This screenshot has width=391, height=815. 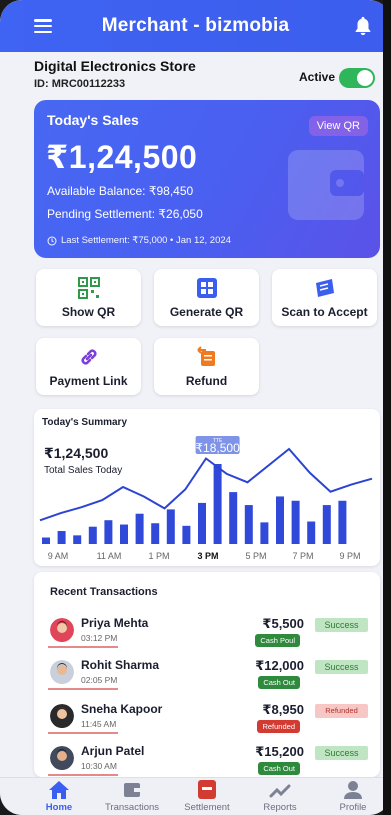 What do you see at coordinates (99, 638) in the screenshot?
I see `transaction-time: 03:12 PM` at bounding box center [99, 638].